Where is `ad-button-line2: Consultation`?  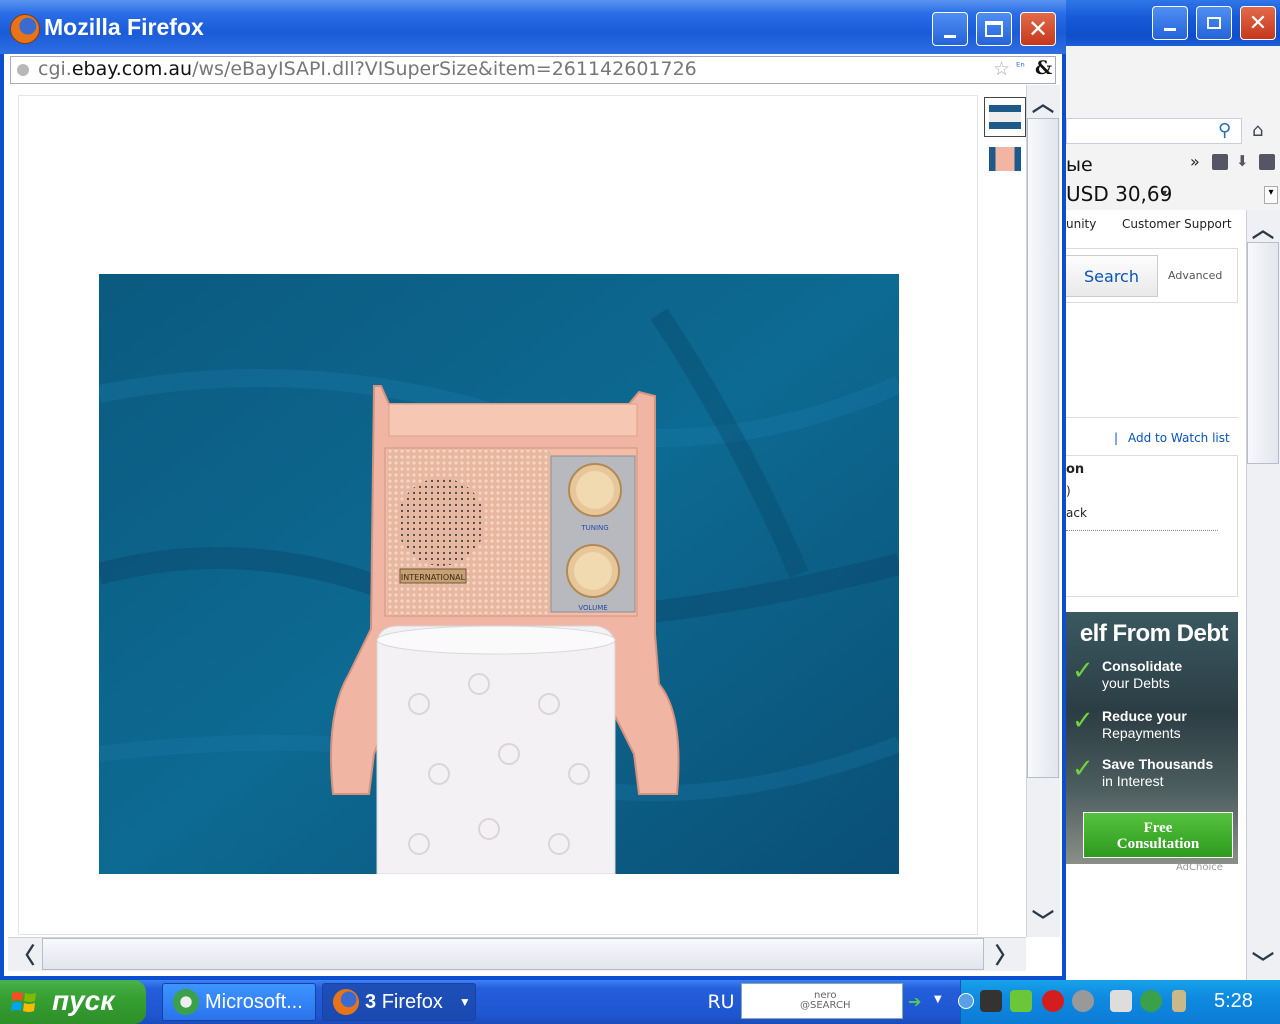 ad-button-line2: Consultation is located at coordinates (1158, 844).